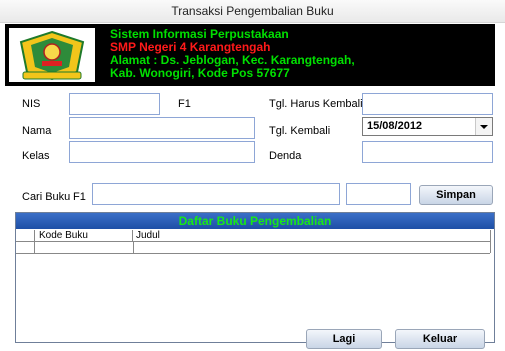  I want to click on table-header: Kode Buku Judul, so click(253, 235).